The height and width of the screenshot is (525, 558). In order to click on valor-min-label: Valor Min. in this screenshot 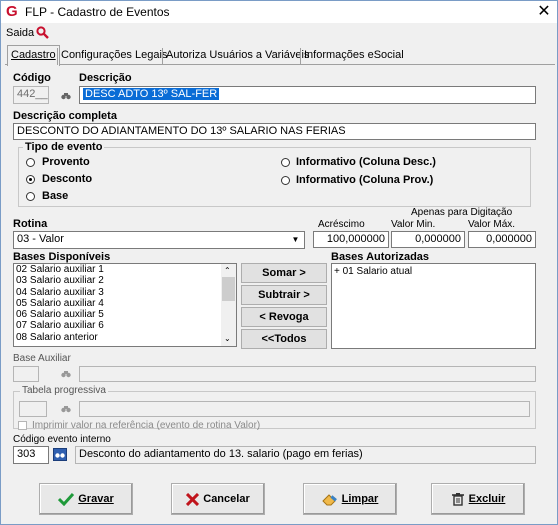, I will do `click(413, 224)`.